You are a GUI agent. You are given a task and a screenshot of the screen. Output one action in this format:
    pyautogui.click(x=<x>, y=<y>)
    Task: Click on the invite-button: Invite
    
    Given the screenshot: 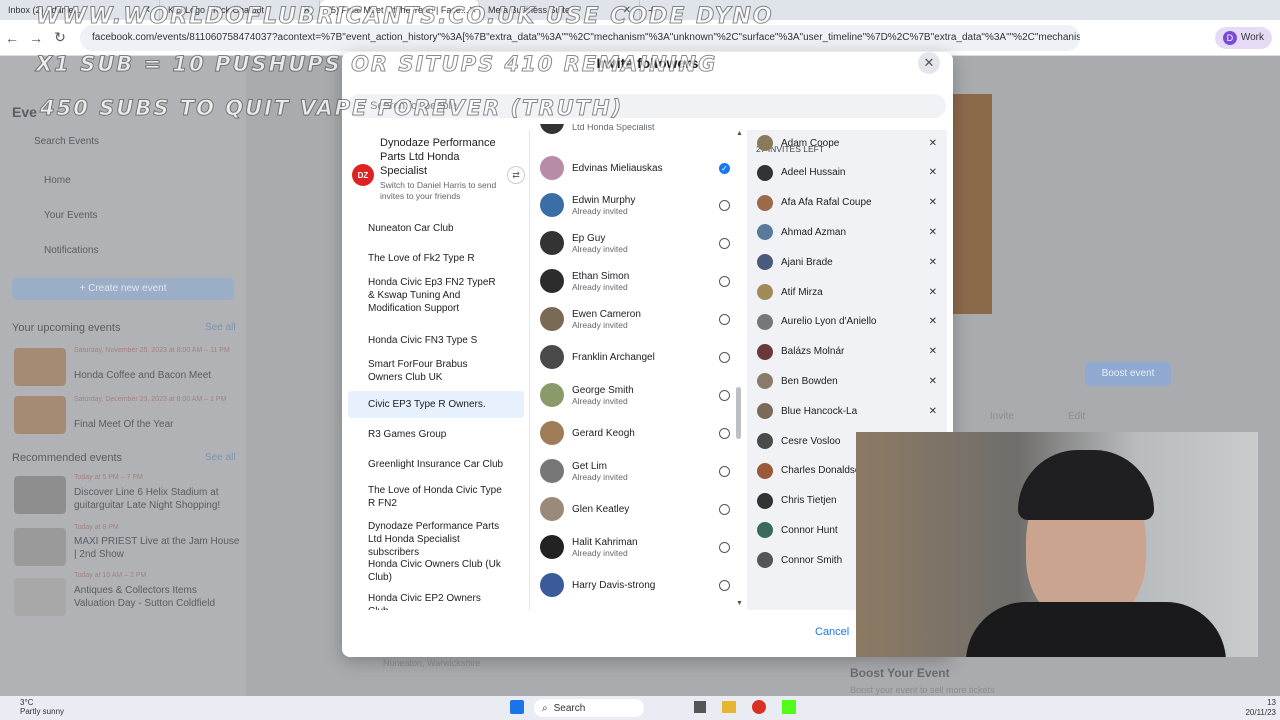 What is the action you would take?
    pyautogui.click(x=1002, y=416)
    